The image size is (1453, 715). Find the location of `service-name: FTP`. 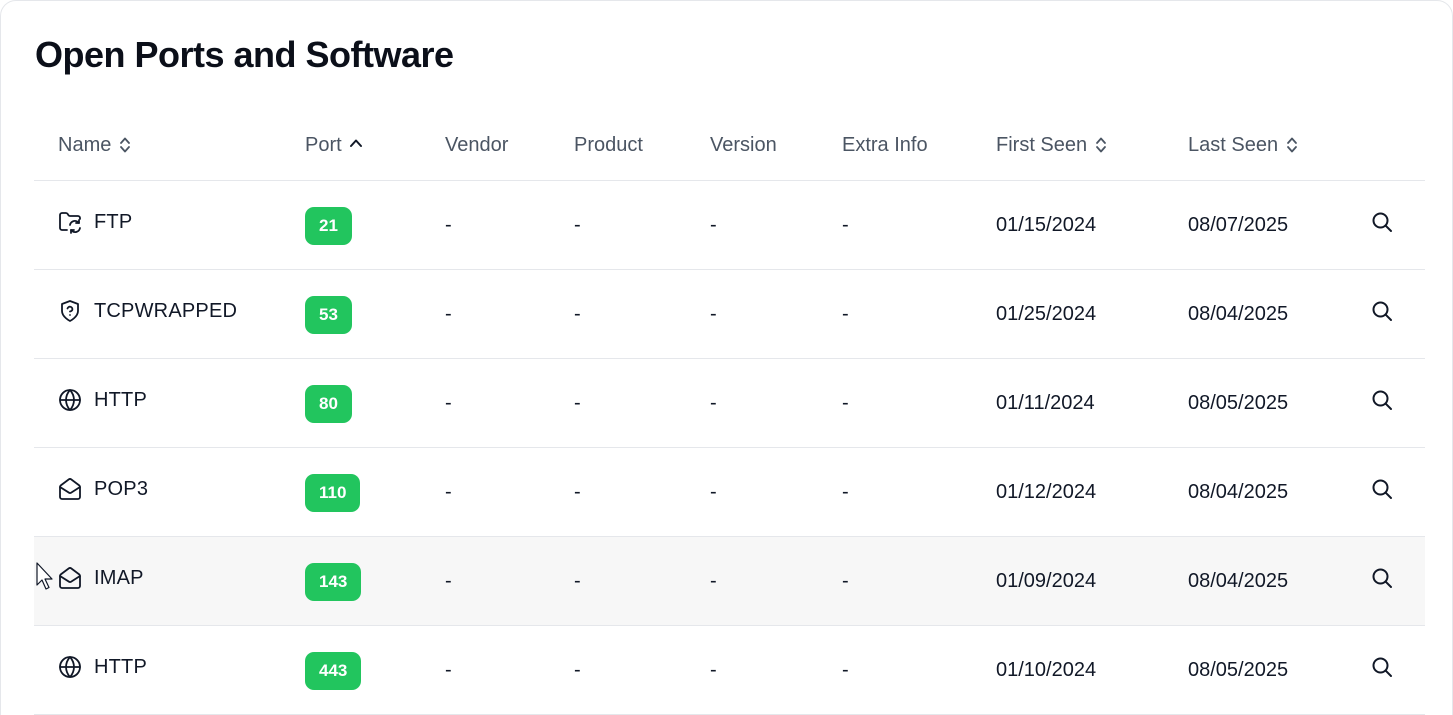

service-name: FTP is located at coordinates (113, 221).